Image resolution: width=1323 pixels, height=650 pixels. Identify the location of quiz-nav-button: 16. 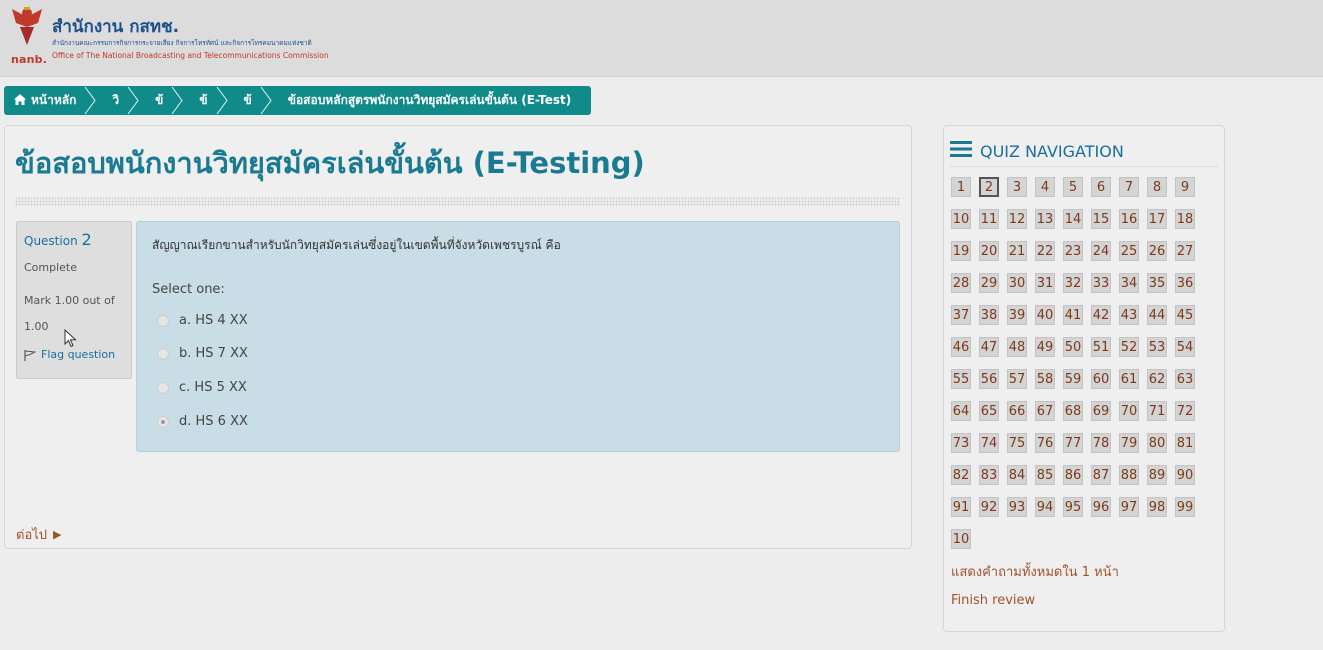
(1129, 219).